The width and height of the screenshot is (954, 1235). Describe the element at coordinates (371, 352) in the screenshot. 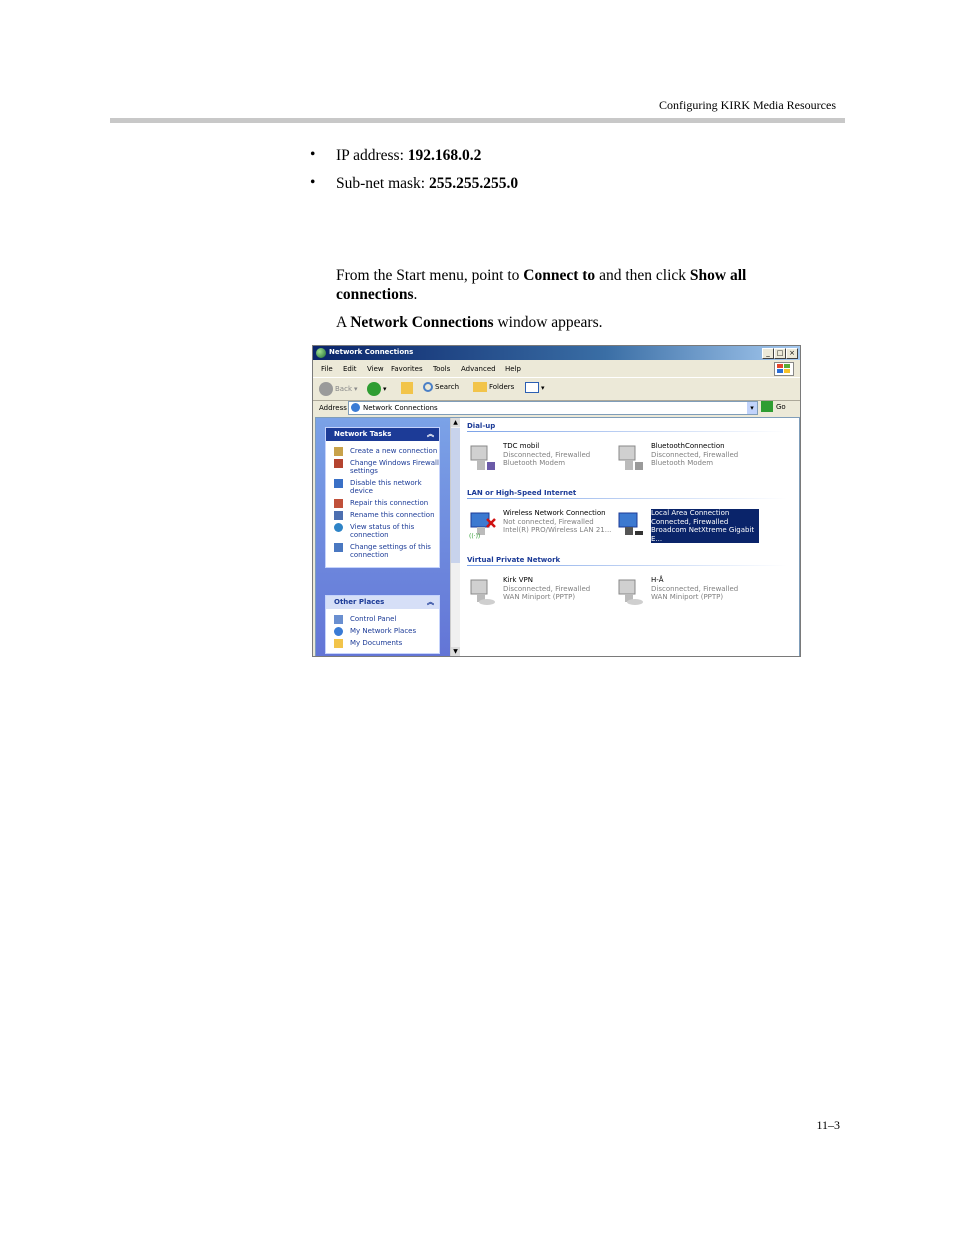

I see `window-title: Network Connections` at that location.